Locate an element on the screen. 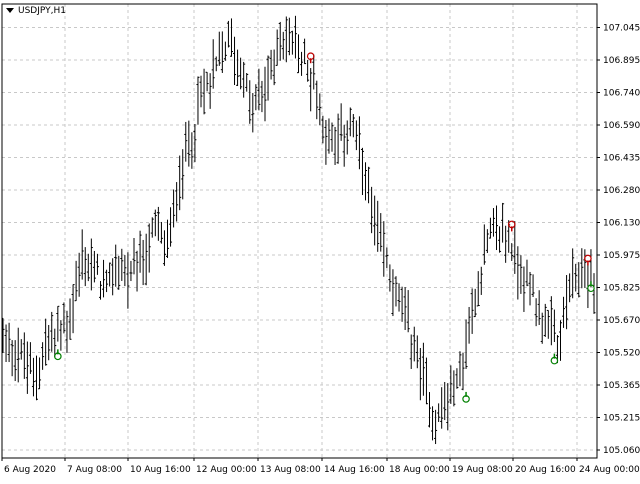 This screenshot has height=484, width=640. x-tick-label: 10 Aug 16:00 is located at coordinates (160, 470).